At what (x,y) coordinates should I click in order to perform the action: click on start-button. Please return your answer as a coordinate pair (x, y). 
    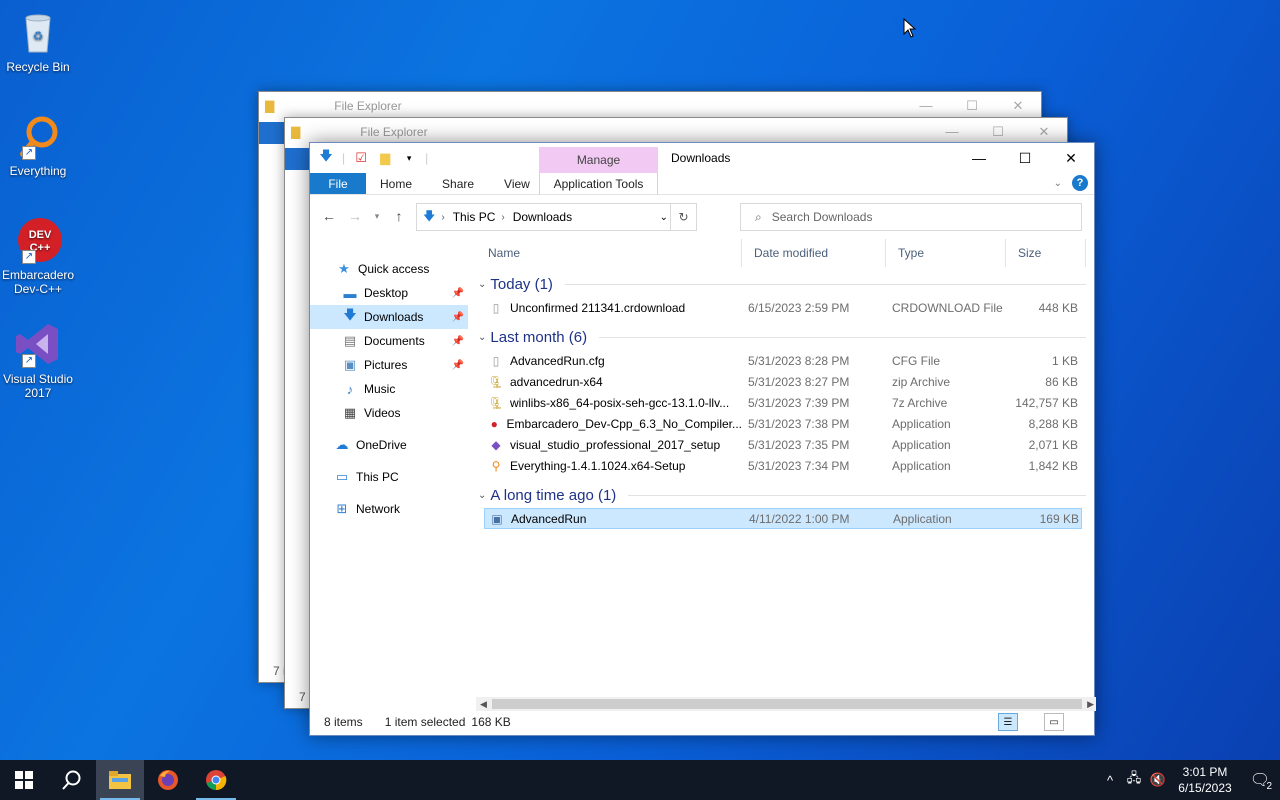
    Looking at the image, I should click on (24, 780).